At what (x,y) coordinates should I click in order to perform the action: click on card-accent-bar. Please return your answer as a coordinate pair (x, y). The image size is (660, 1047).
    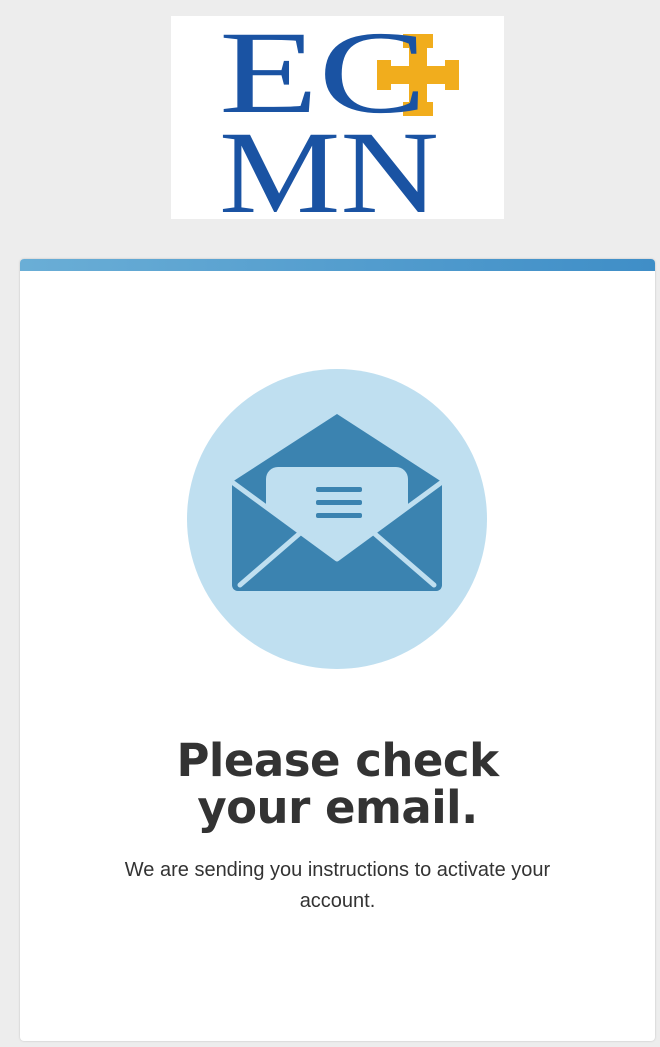
    Looking at the image, I should click on (337, 265).